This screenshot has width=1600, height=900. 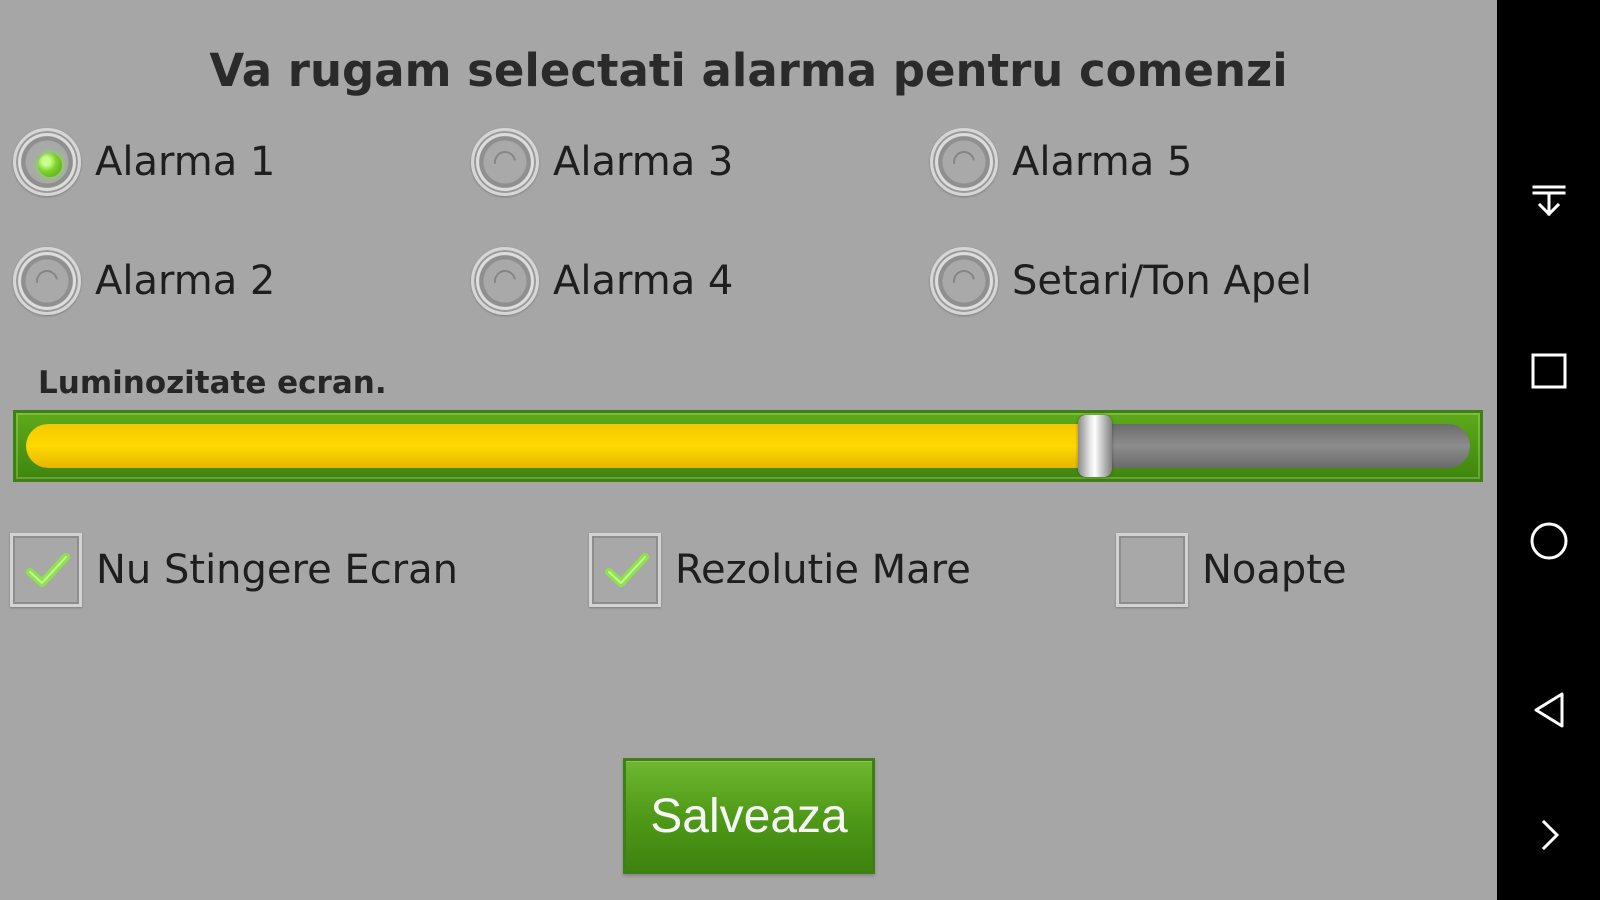 I want to click on radio-alarma-3: Alarma 3, so click(x=602, y=162).